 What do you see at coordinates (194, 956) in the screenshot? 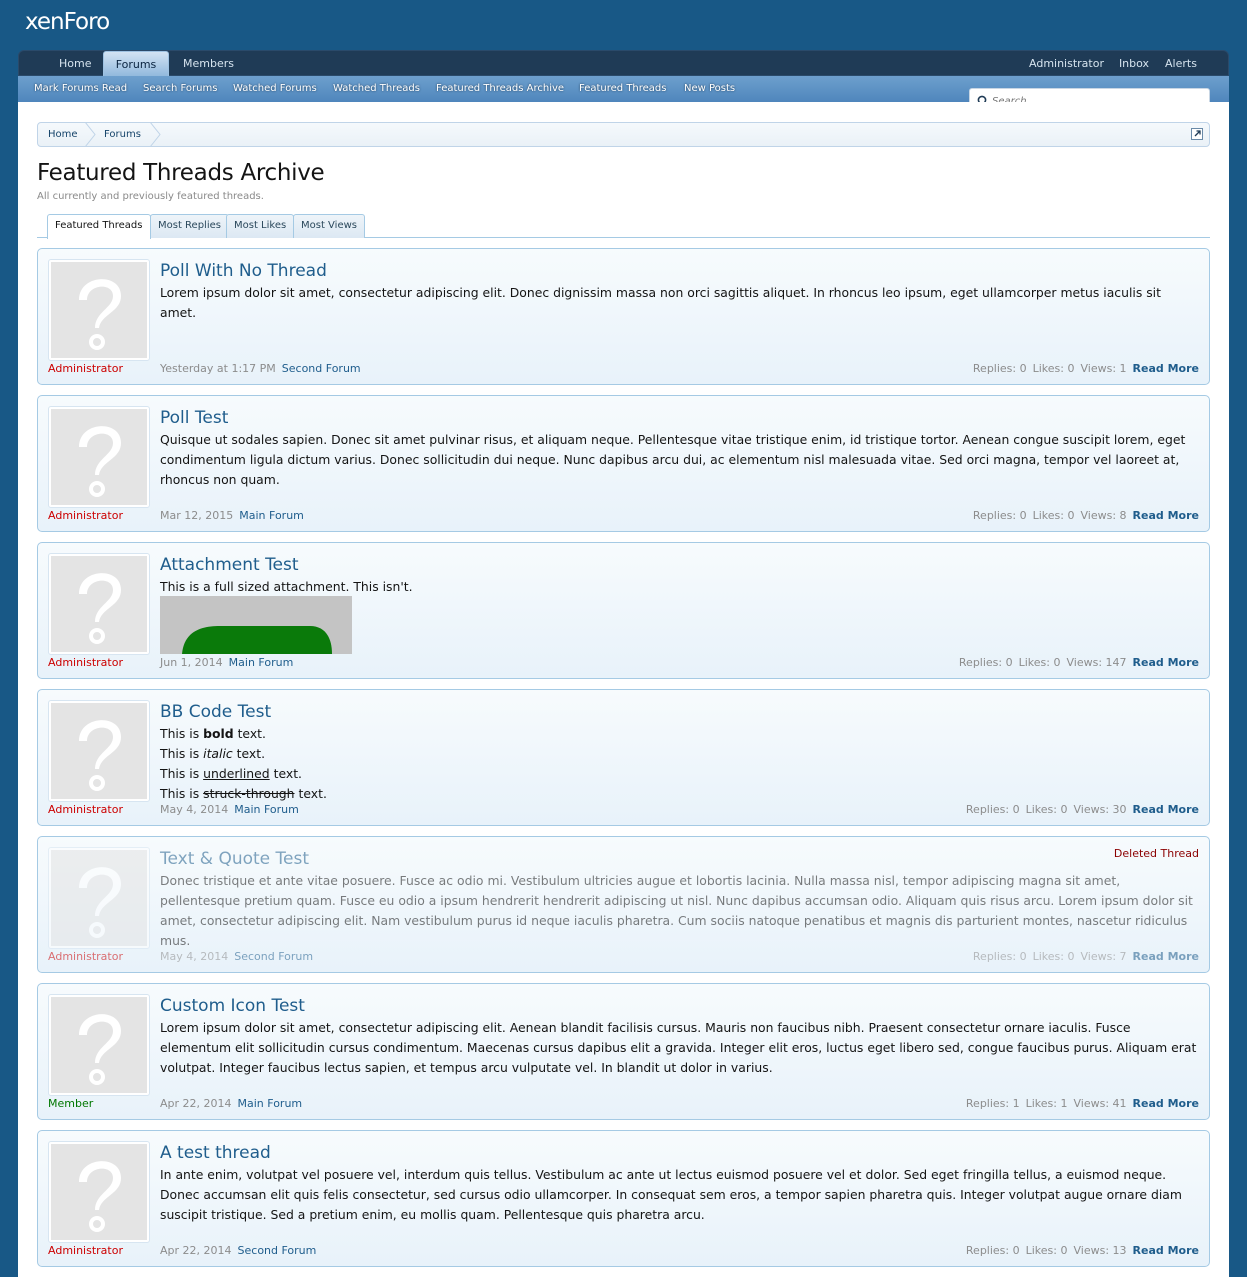
I see `thread-date: May 4, 2014` at bounding box center [194, 956].